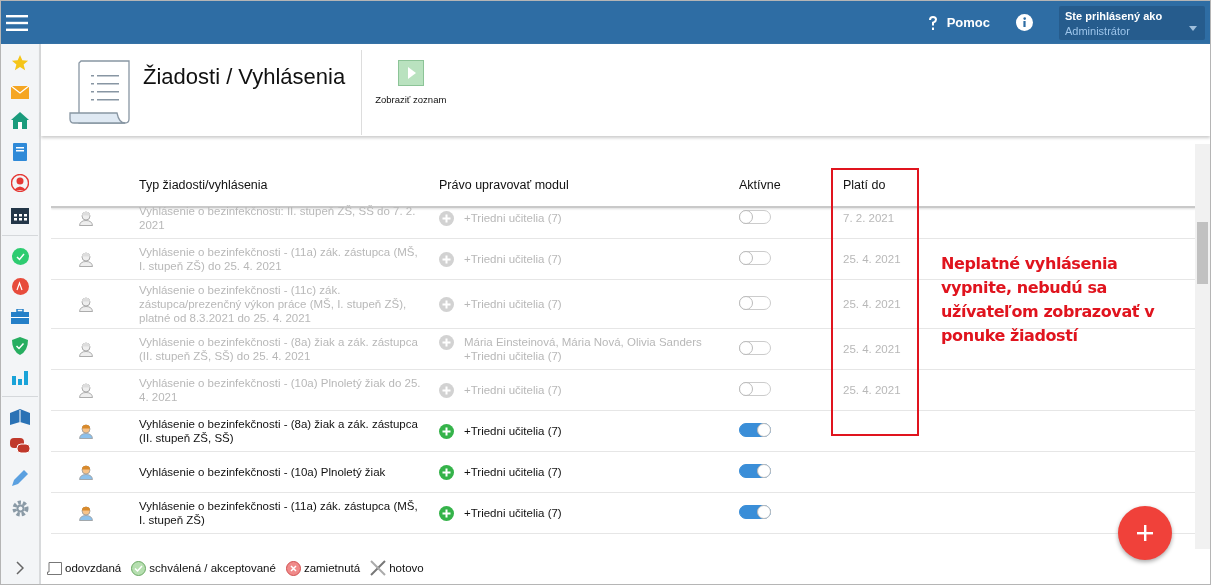 This screenshot has width=1211, height=585. Describe the element at coordinates (279, 259) in the screenshot. I see `table-cell-text: Vyhlásenie o bezinfekčnosti - (11a) zák. zástupca (MŠ, I. stupeň ZŠ) do 25. 4. 2021` at that location.